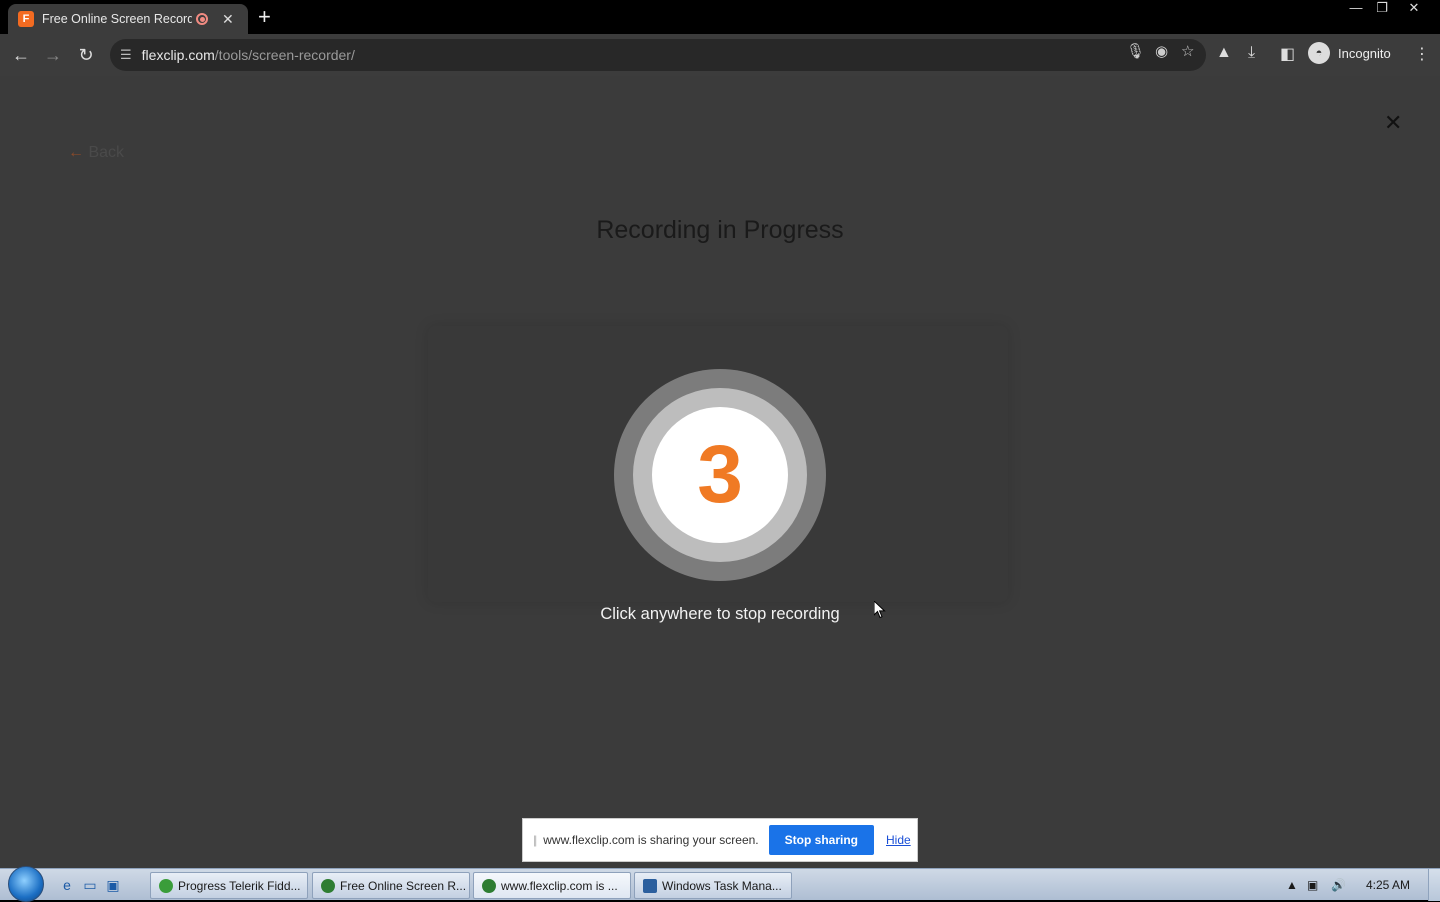 The height and width of the screenshot is (902, 1440). What do you see at coordinates (166, 885) in the screenshot?
I see `fiddler-icon` at bounding box center [166, 885].